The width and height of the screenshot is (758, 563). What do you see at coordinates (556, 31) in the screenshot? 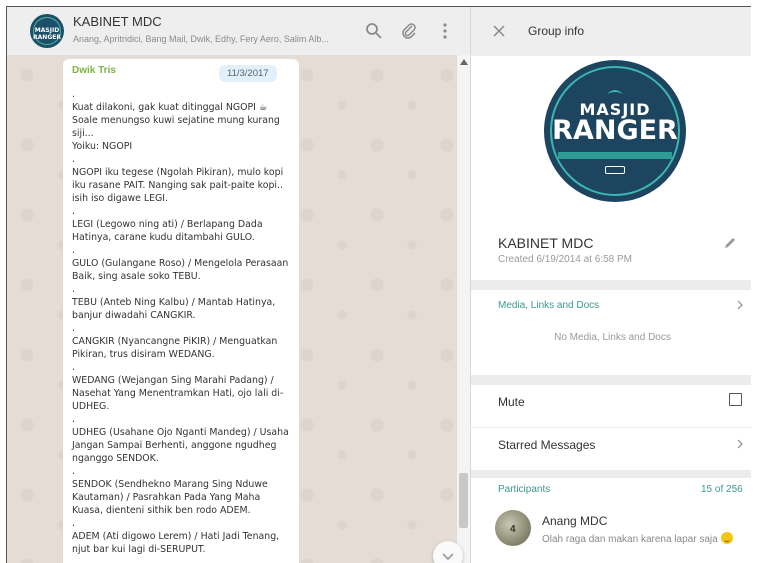
I see `group-info-title: Group info` at bounding box center [556, 31].